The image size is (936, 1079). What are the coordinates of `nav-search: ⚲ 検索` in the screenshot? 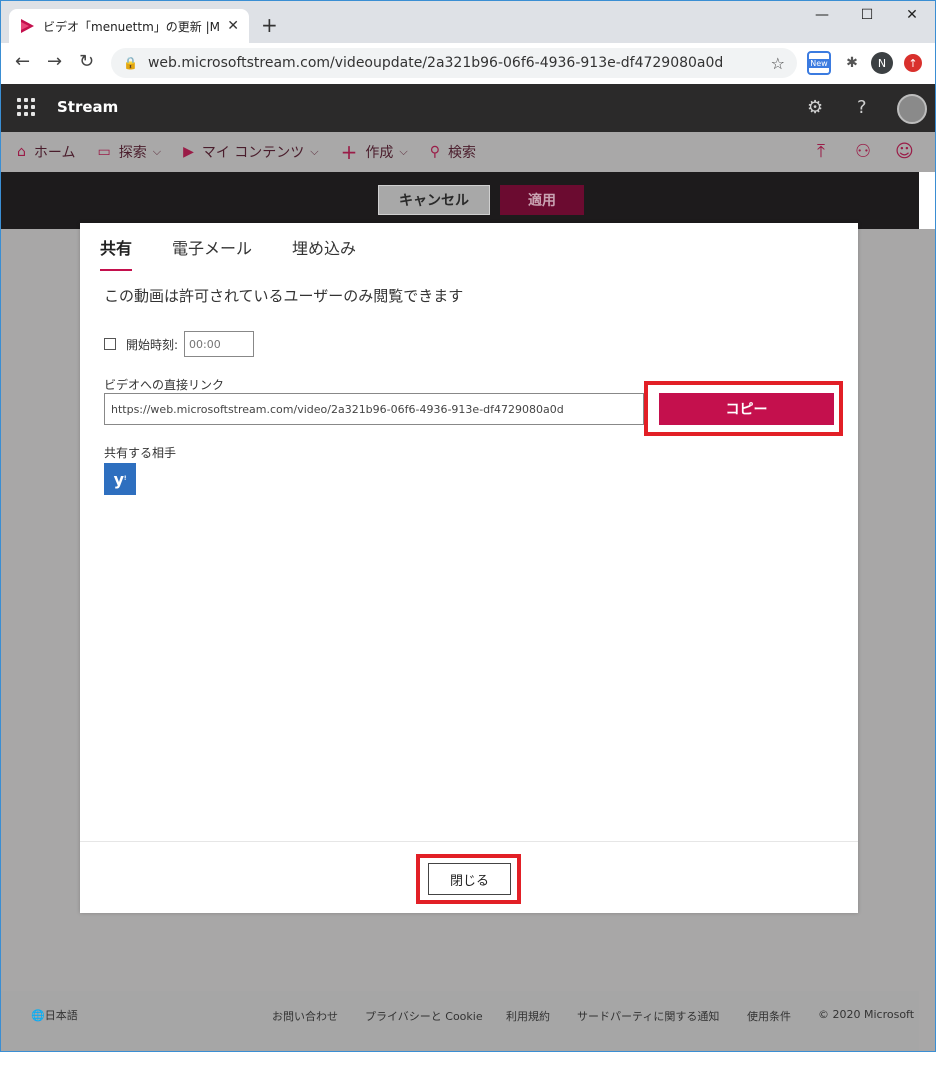 It's located at (453, 152).